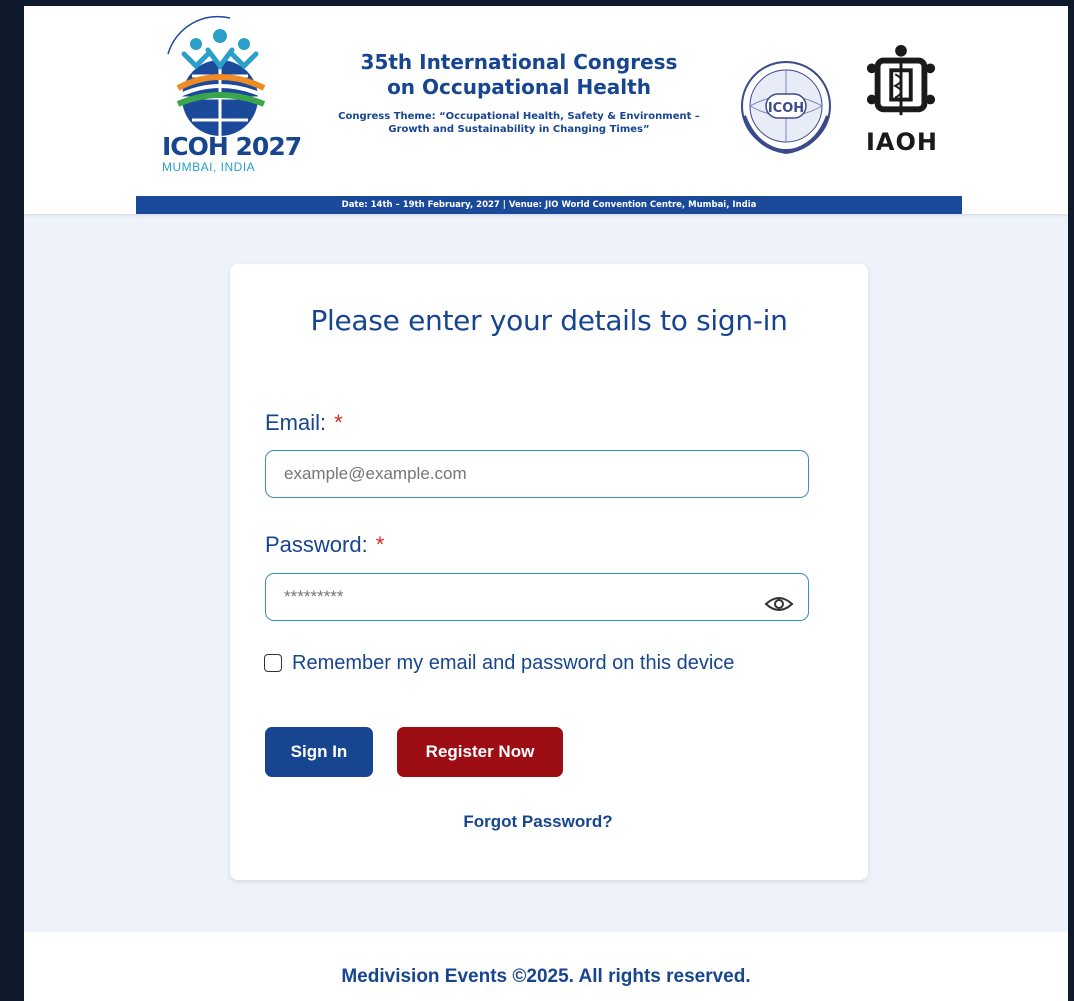  I want to click on iaoh-label: IAOH, so click(902, 142).